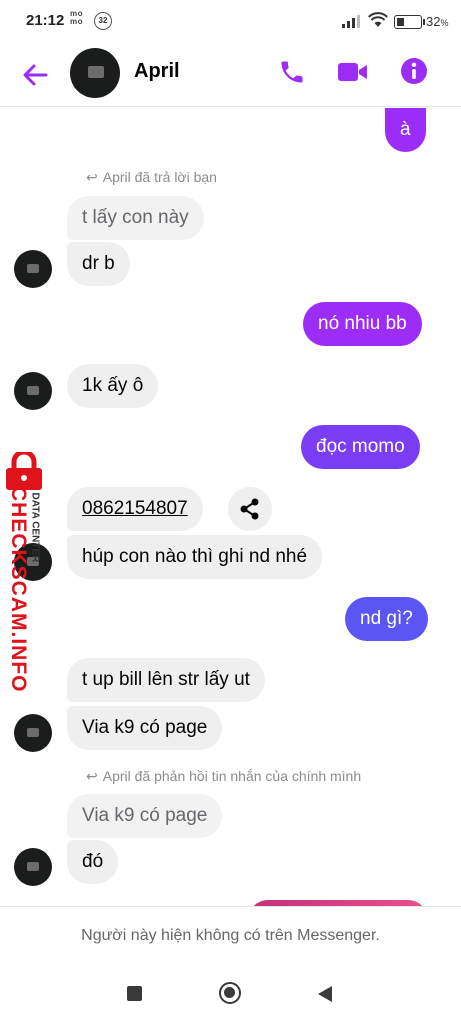 This screenshot has height=1024, width=461. Describe the element at coordinates (292, 72) in the screenshot. I see `phone-icon` at that location.